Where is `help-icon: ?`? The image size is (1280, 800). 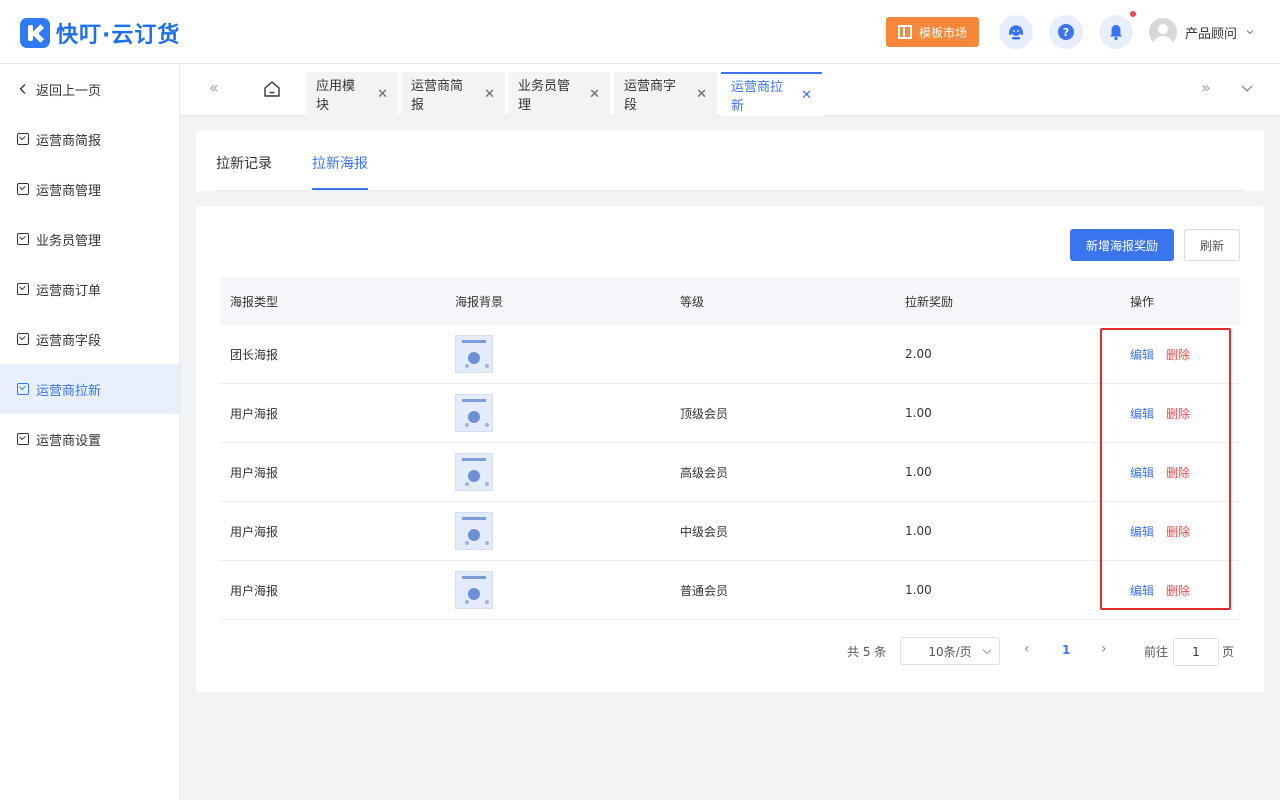
help-icon: ? is located at coordinates (1066, 32).